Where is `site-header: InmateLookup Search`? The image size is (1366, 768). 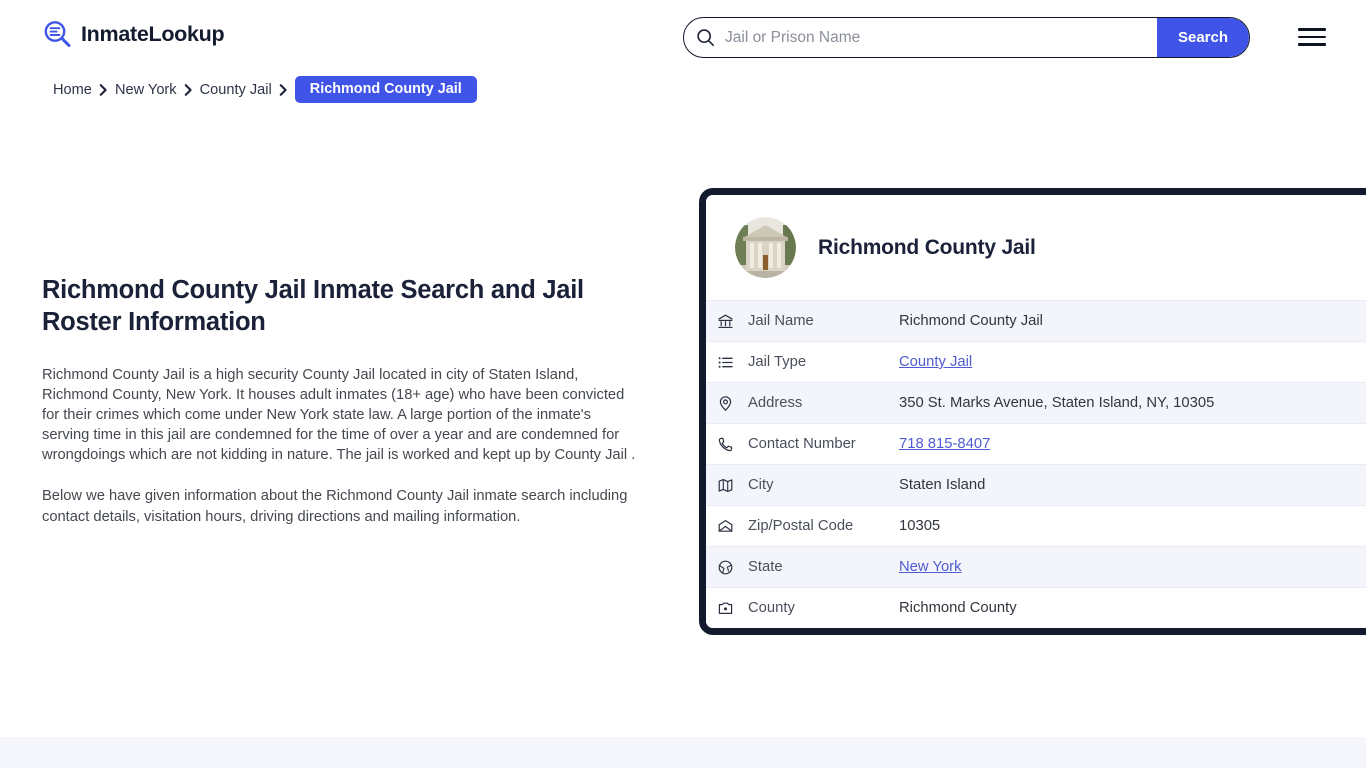
site-header: InmateLookup Search is located at coordinates (683, 37).